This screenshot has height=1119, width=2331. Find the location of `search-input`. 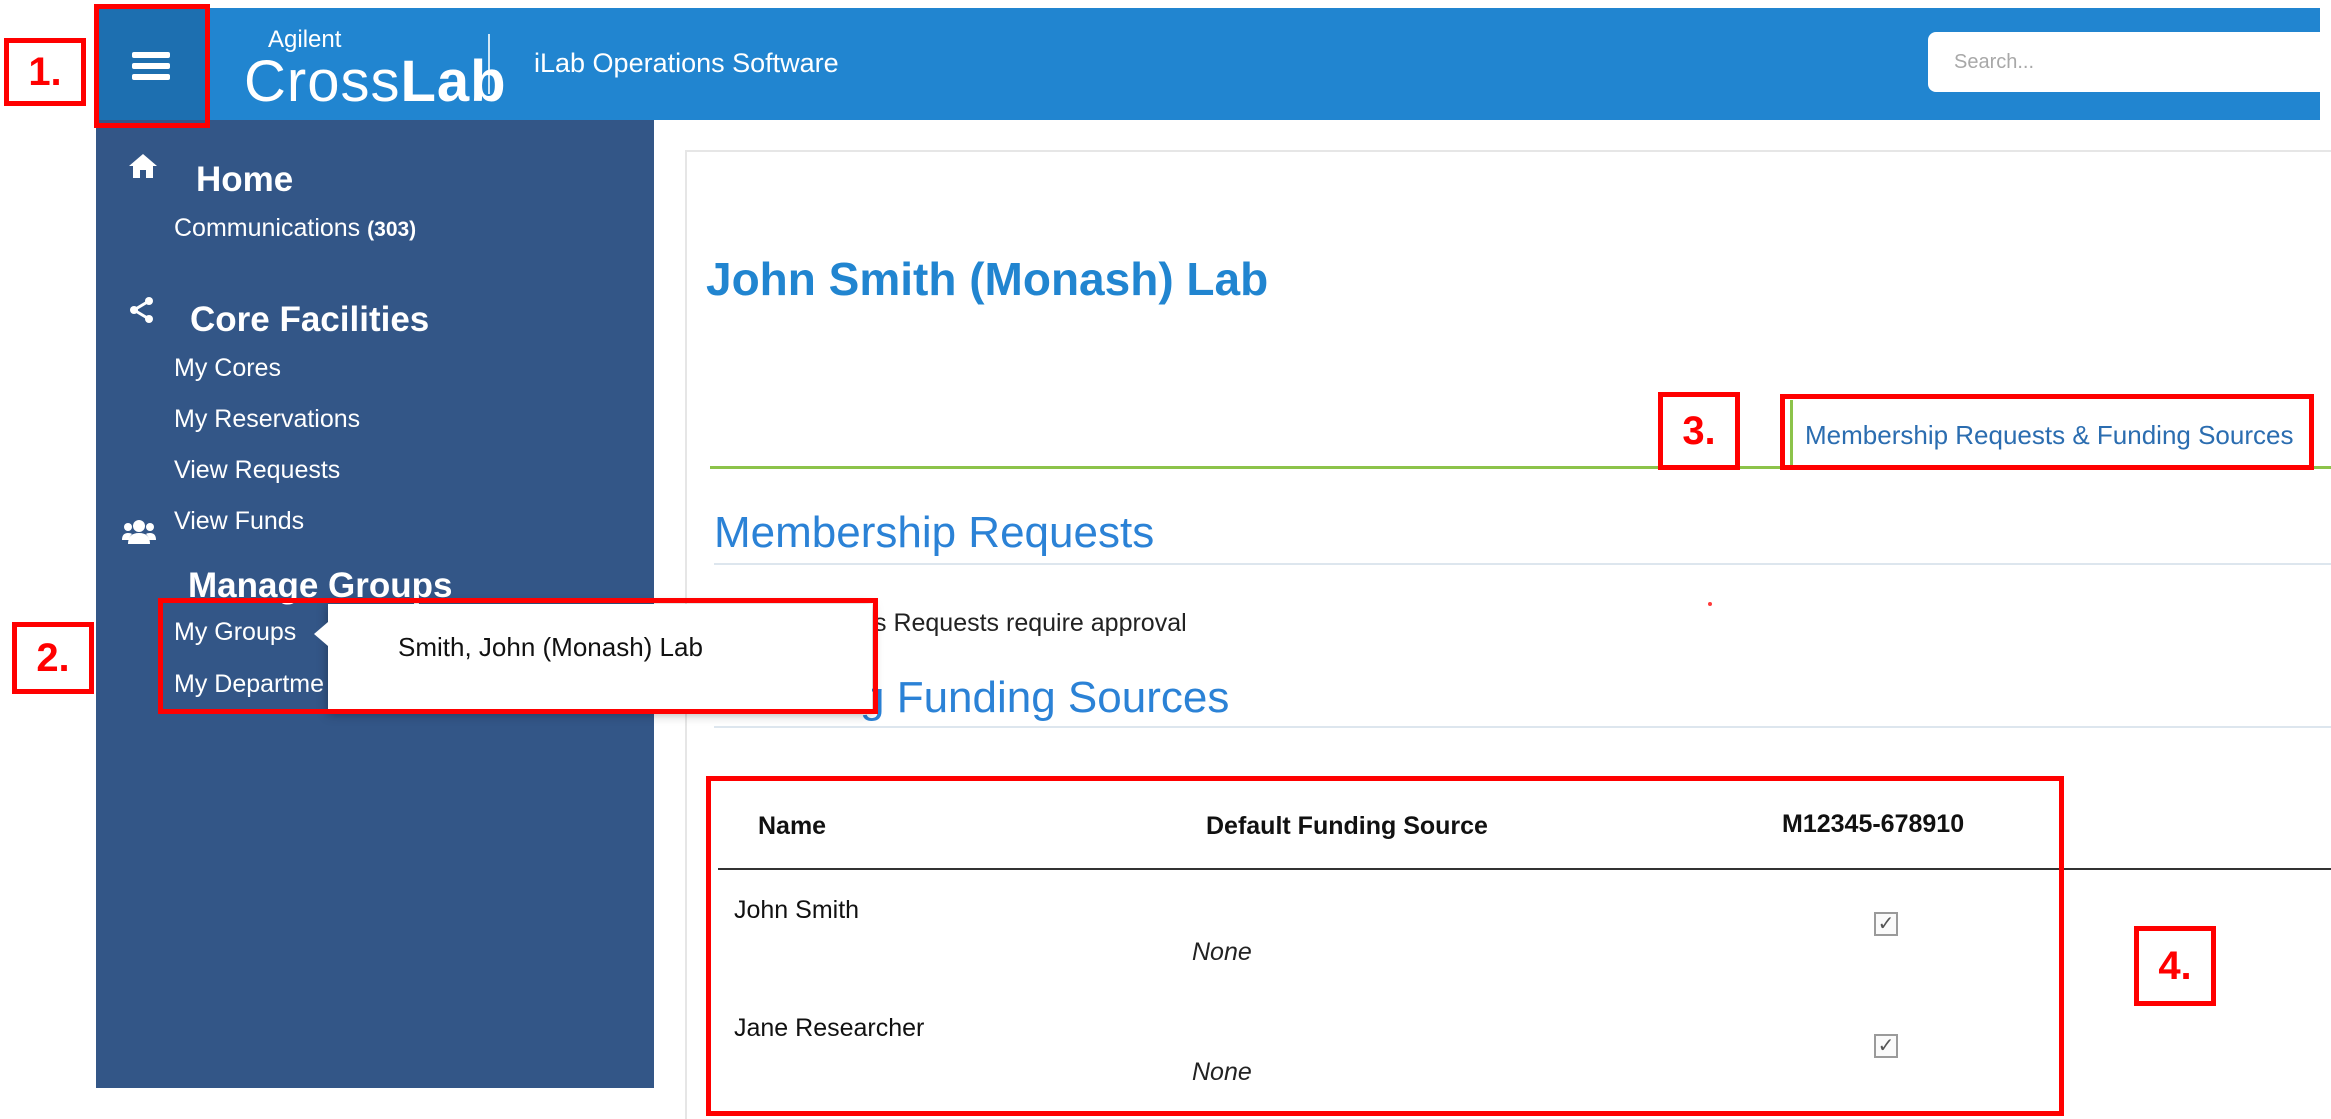

search-input is located at coordinates (2129, 62).